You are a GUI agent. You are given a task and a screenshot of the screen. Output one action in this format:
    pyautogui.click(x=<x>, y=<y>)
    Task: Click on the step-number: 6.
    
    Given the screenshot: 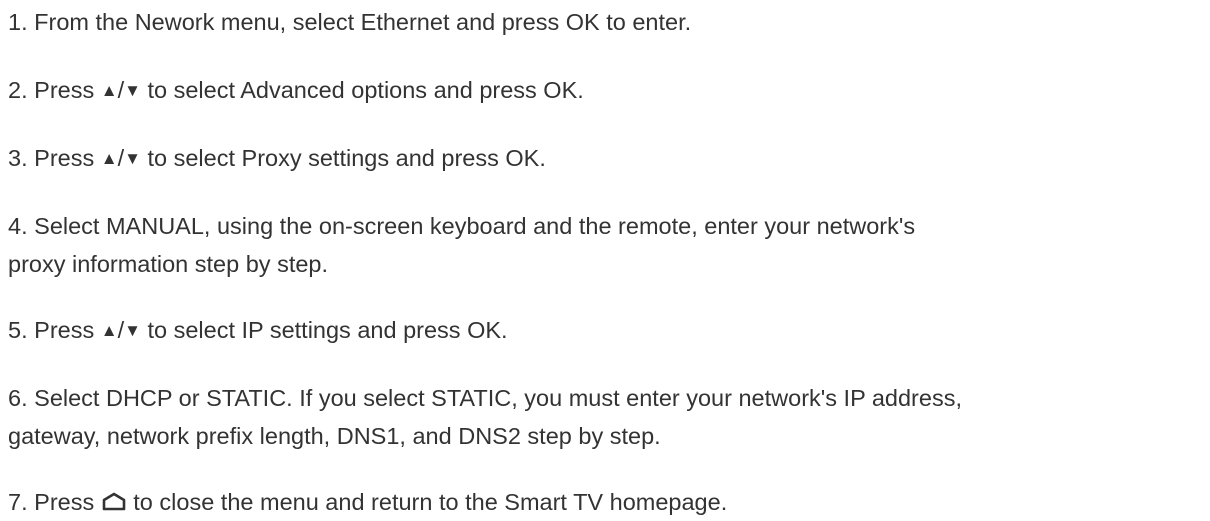 What is the action you would take?
    pyautogui.click(x=18, y=398)
    